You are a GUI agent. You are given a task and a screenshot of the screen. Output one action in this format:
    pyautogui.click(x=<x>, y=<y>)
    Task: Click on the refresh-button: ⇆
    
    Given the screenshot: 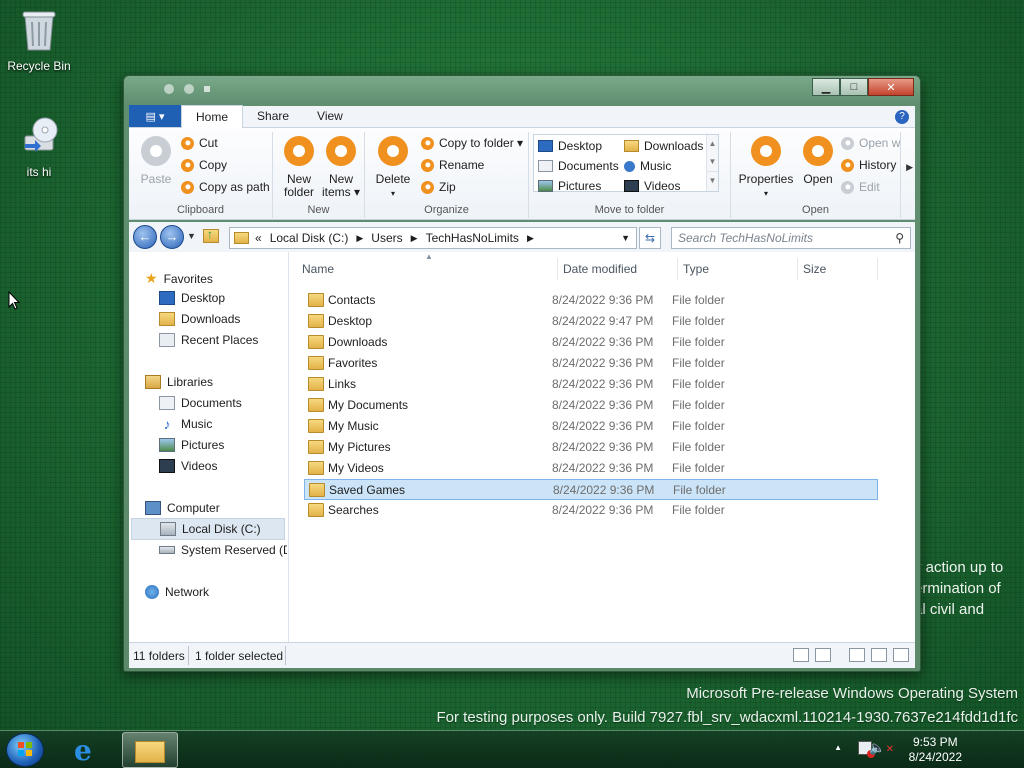 What is the action you would take?
    pyautogui.click(x=650, y=238)
    